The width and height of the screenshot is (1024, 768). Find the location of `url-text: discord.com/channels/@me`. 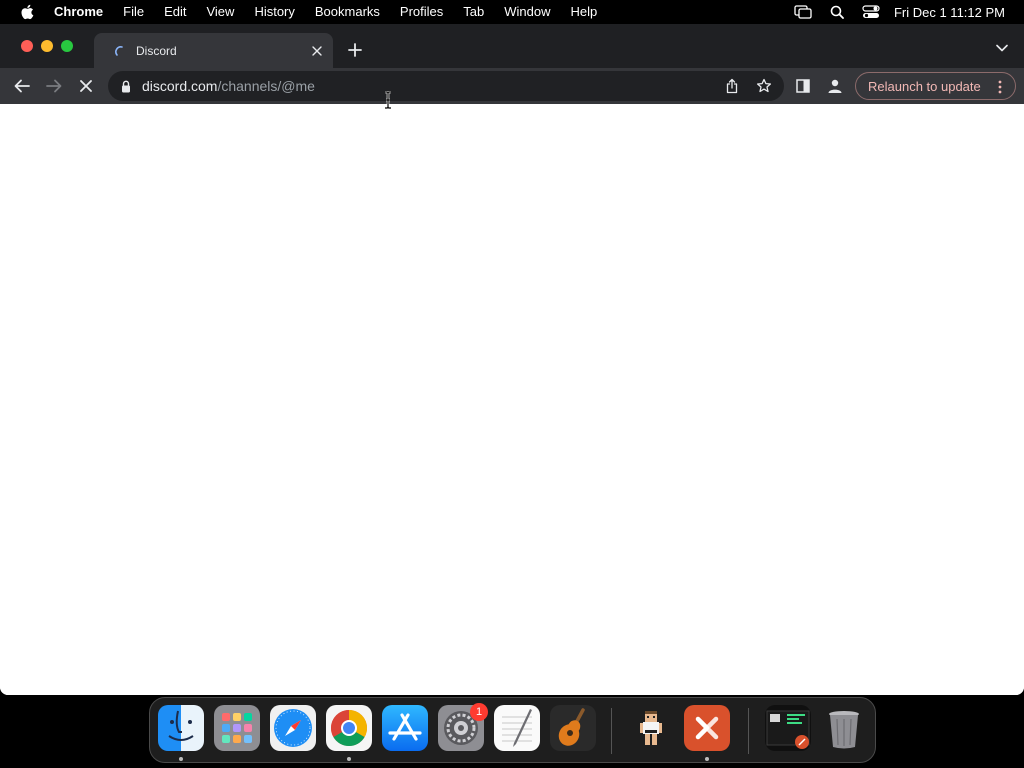

url-text: discord.com/channels/@me is located at coordinates (228, 86).